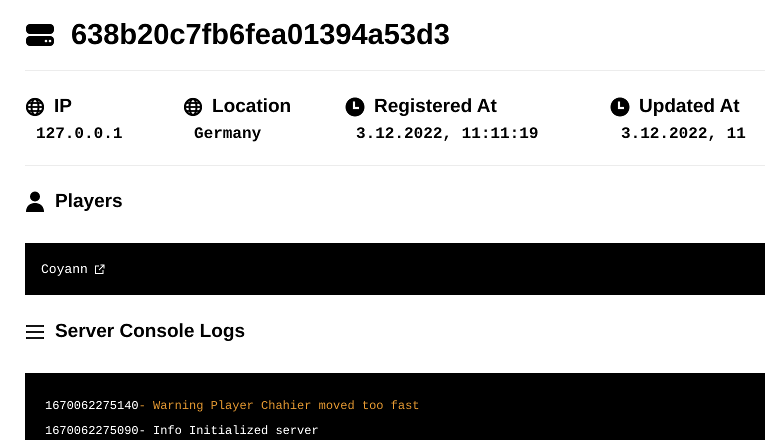 The image size is (765, 440). Describe the element at coordinates (150, 332) in the screenshot. I see `section-title: Server Console Logs` at that location.